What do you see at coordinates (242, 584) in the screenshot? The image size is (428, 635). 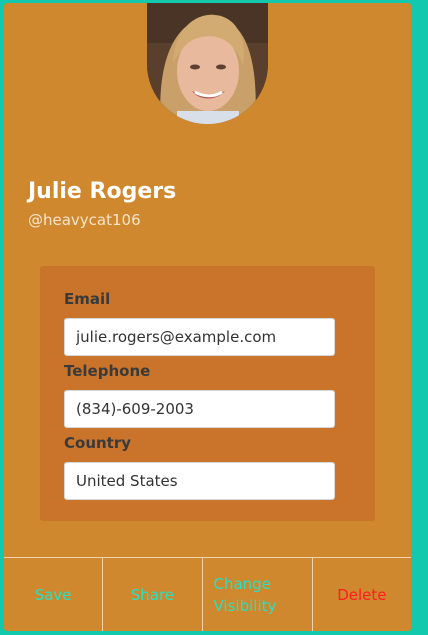 I see `change-visibility-line1: Change` at bounding box center [242, 584].